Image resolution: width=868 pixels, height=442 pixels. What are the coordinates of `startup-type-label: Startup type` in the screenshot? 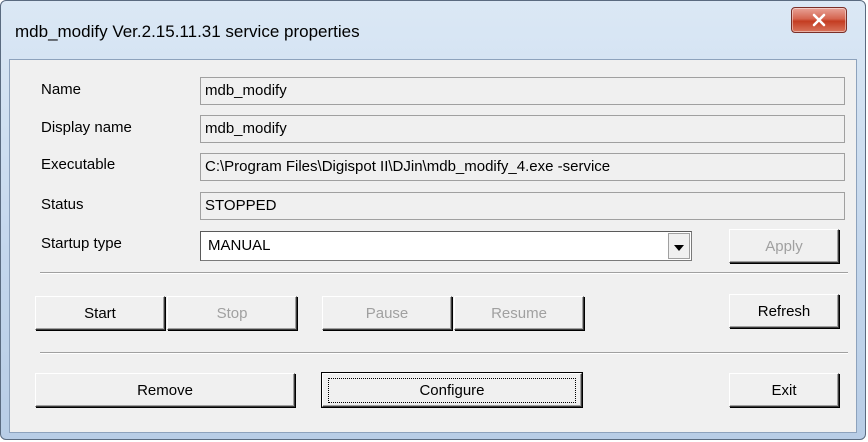 It's located at (81, 243).